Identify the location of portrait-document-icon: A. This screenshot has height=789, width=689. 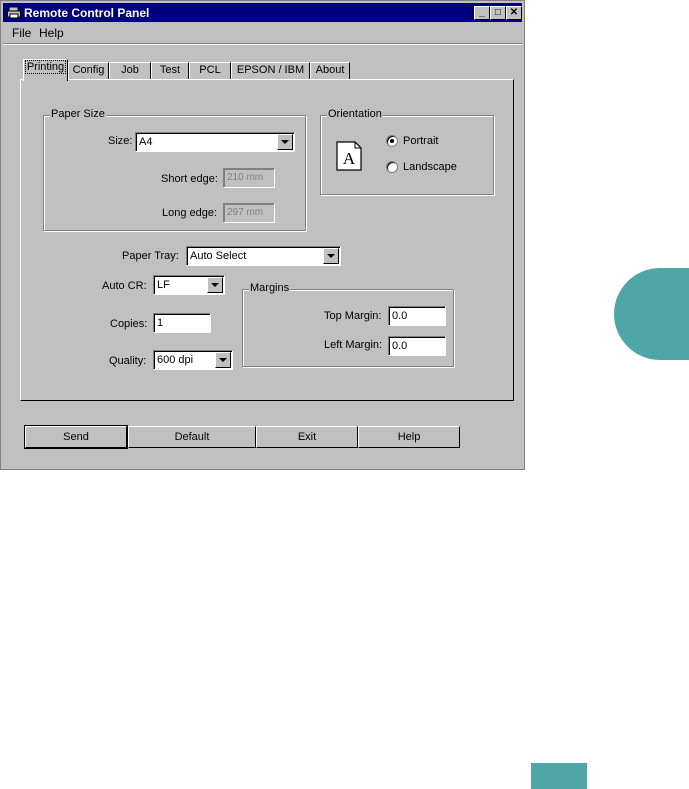
(349, 156).